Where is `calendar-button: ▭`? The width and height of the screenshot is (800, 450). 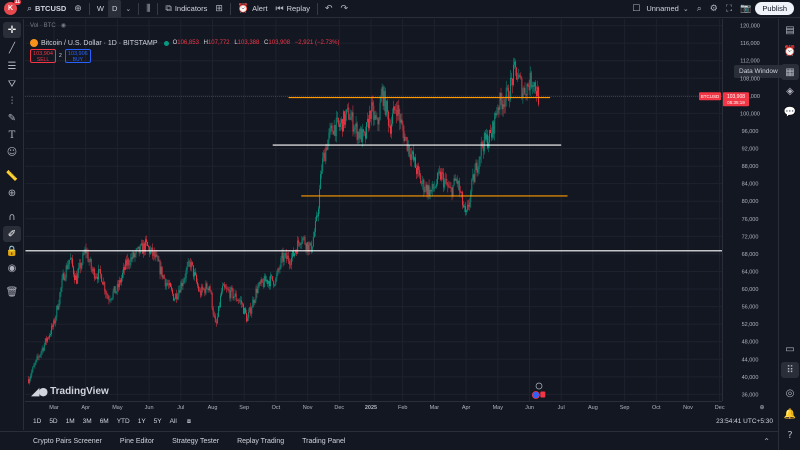
calendar-button: ▭ is located at coordinates (790, 349).